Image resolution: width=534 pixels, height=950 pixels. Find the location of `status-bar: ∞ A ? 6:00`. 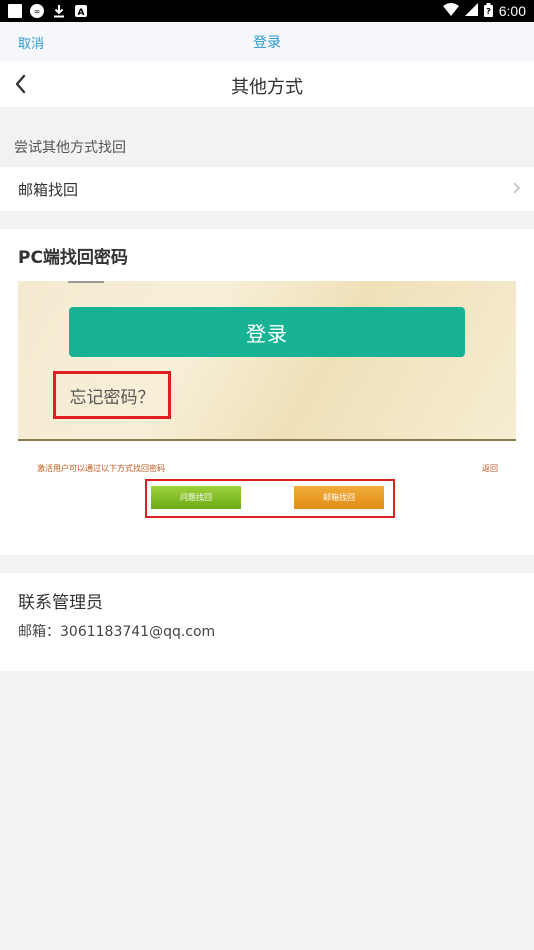

status-bar: ∞ A ? 6:00 is located at coordinates (267, 11).